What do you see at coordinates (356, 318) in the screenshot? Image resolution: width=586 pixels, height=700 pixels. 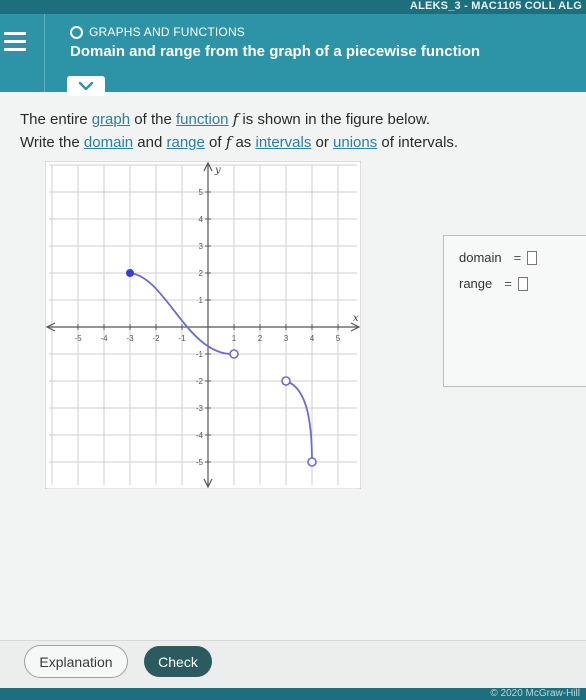 I see `x-axis-label: x` at bounding box center [356, 318].